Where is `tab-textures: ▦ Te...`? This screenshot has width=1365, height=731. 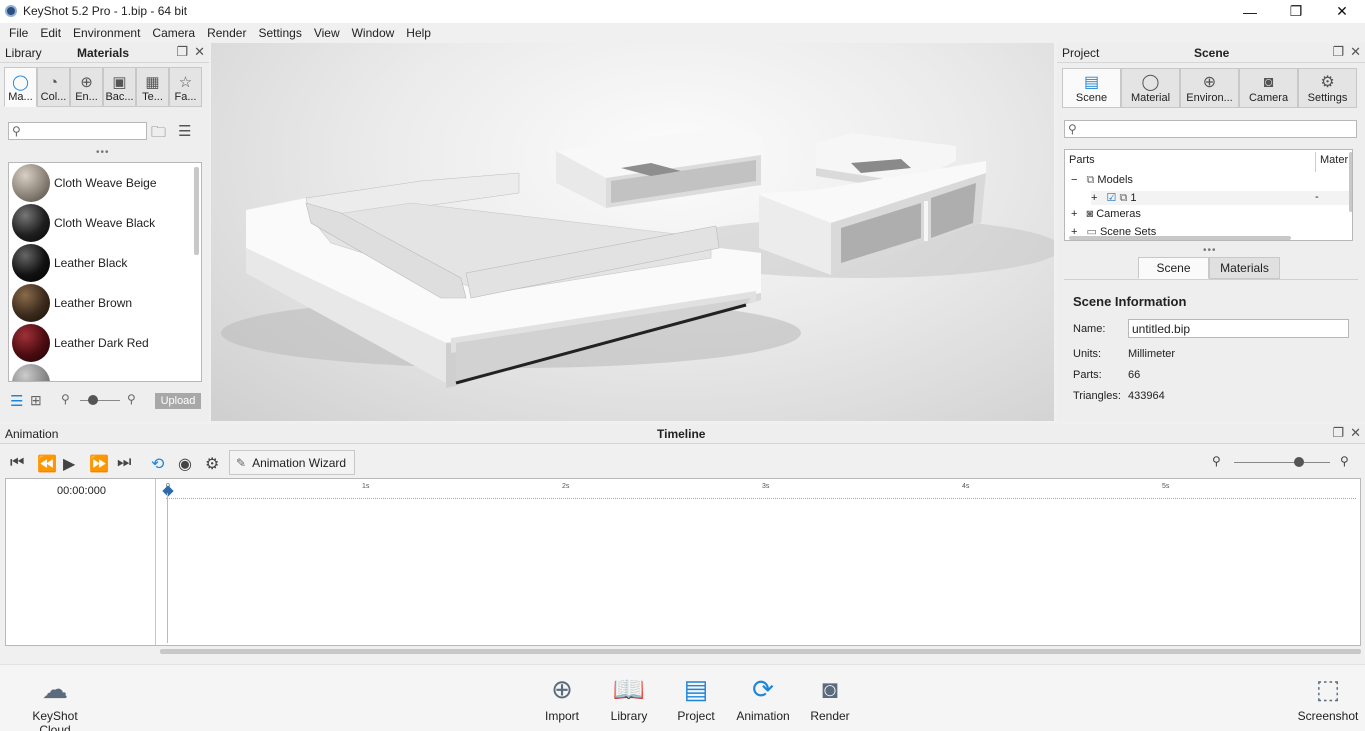
tab-textures: ▦ Te... is located at coordinates (152, 87).